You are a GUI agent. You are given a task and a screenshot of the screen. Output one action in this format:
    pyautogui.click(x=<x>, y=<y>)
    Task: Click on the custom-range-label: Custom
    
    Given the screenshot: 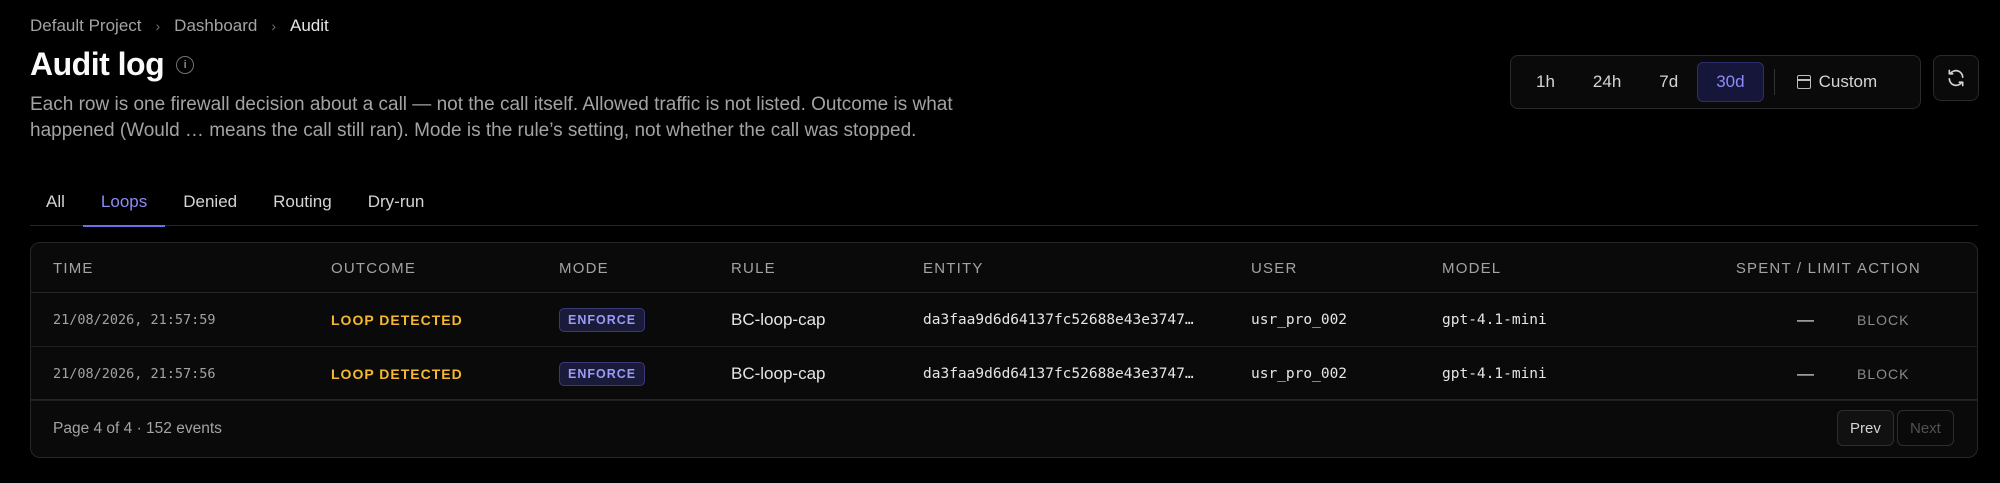 What is the action you would take?
    pyautogui.click(x=1848, y=81)
    